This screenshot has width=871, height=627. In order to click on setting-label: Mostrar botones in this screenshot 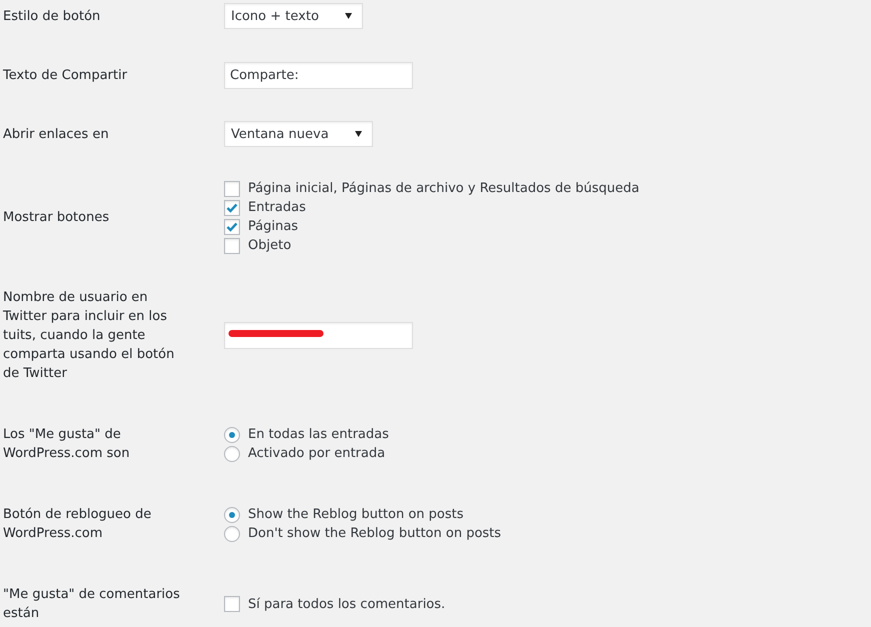, I will do `click(56, 217)`.